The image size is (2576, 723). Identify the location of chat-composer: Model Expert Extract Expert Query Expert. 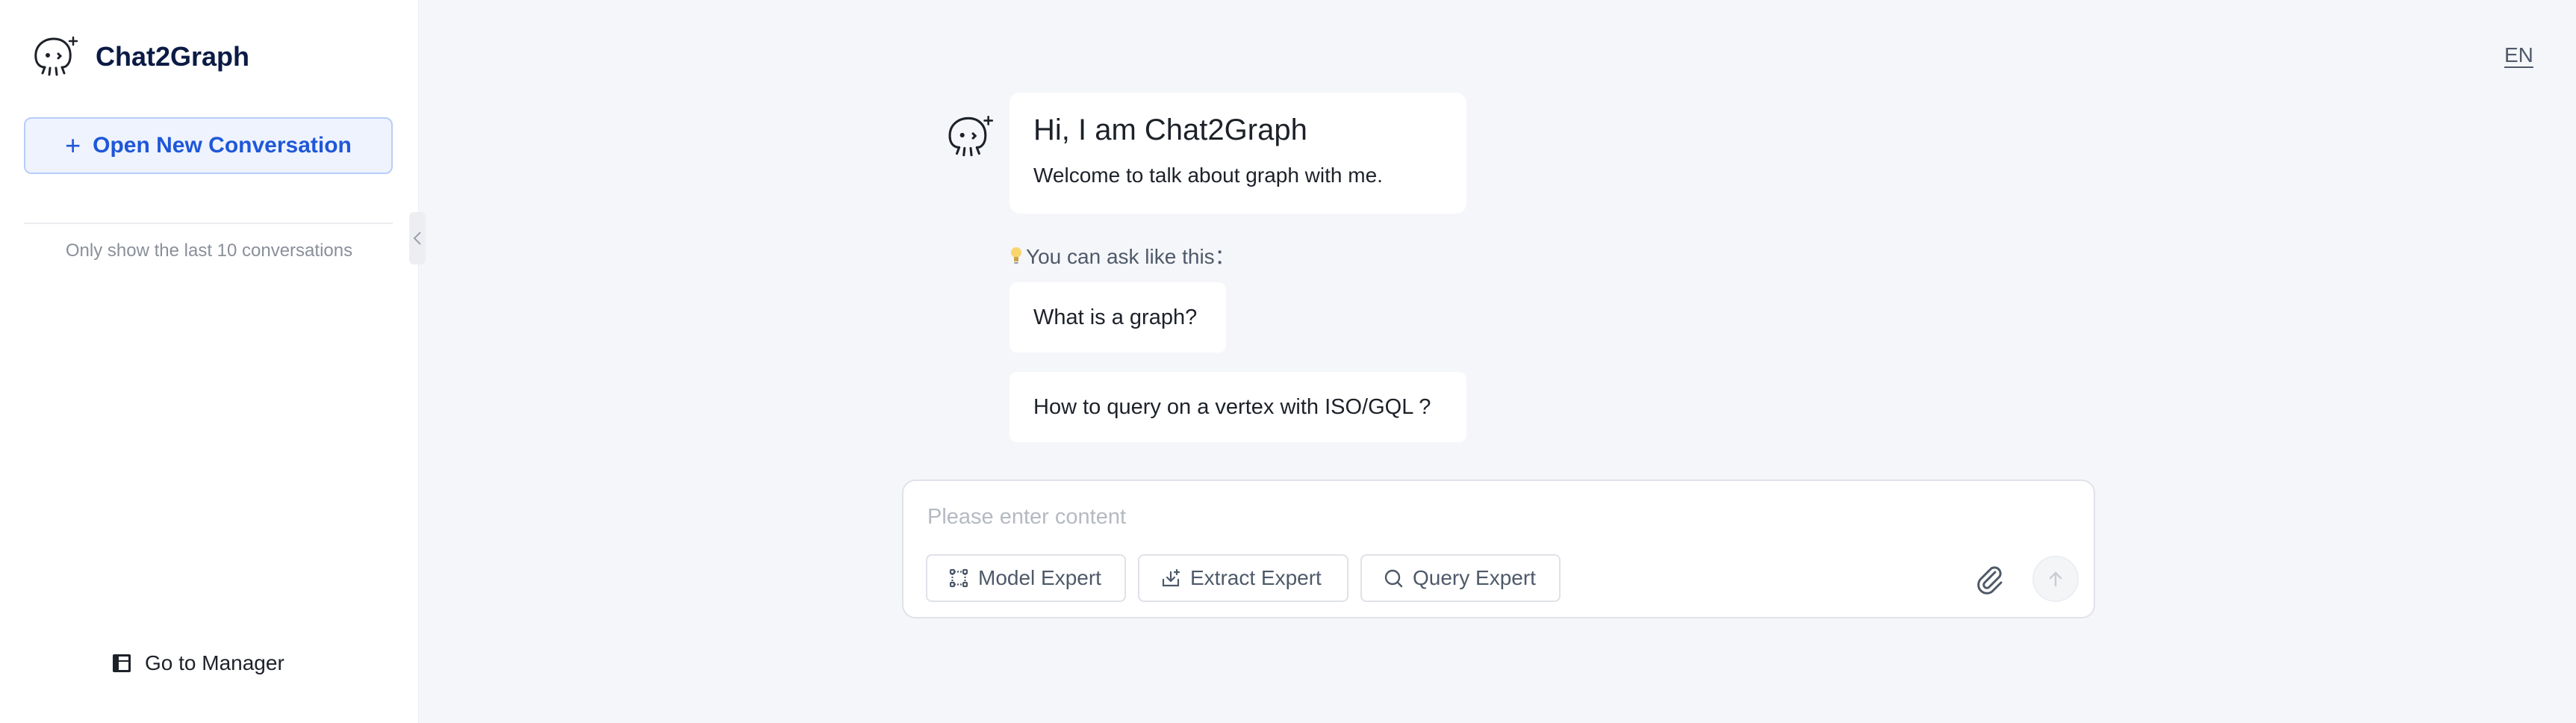
(1498, 549).